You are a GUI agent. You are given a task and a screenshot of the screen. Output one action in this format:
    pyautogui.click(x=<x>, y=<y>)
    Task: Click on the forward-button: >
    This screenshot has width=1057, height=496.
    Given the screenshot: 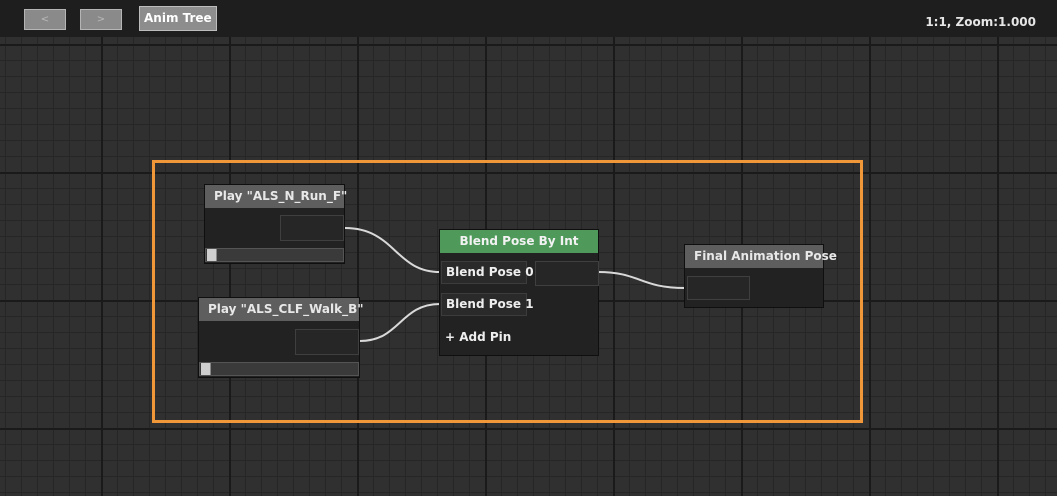 What is the action you would take?
    pyautogui.click(x=101, y=19)
    